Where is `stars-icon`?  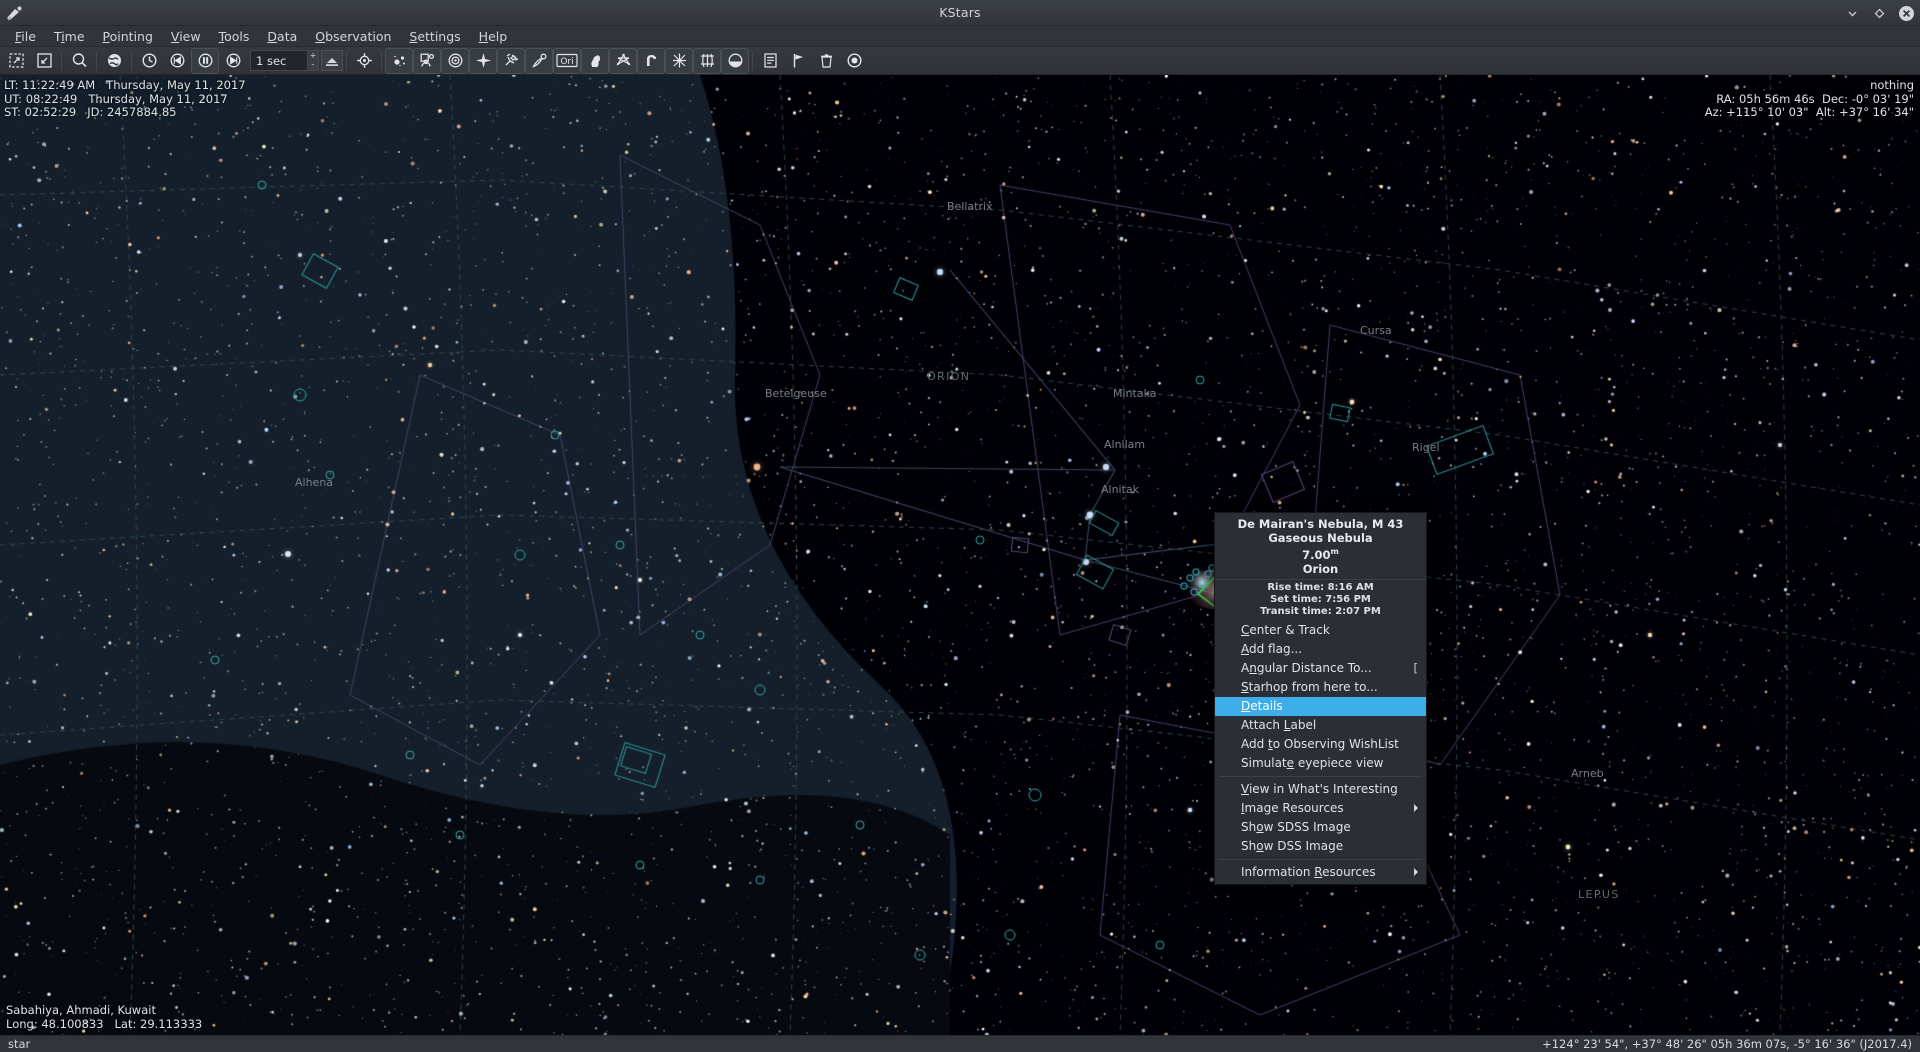
stars-icon is located at coordinates (399, 60).